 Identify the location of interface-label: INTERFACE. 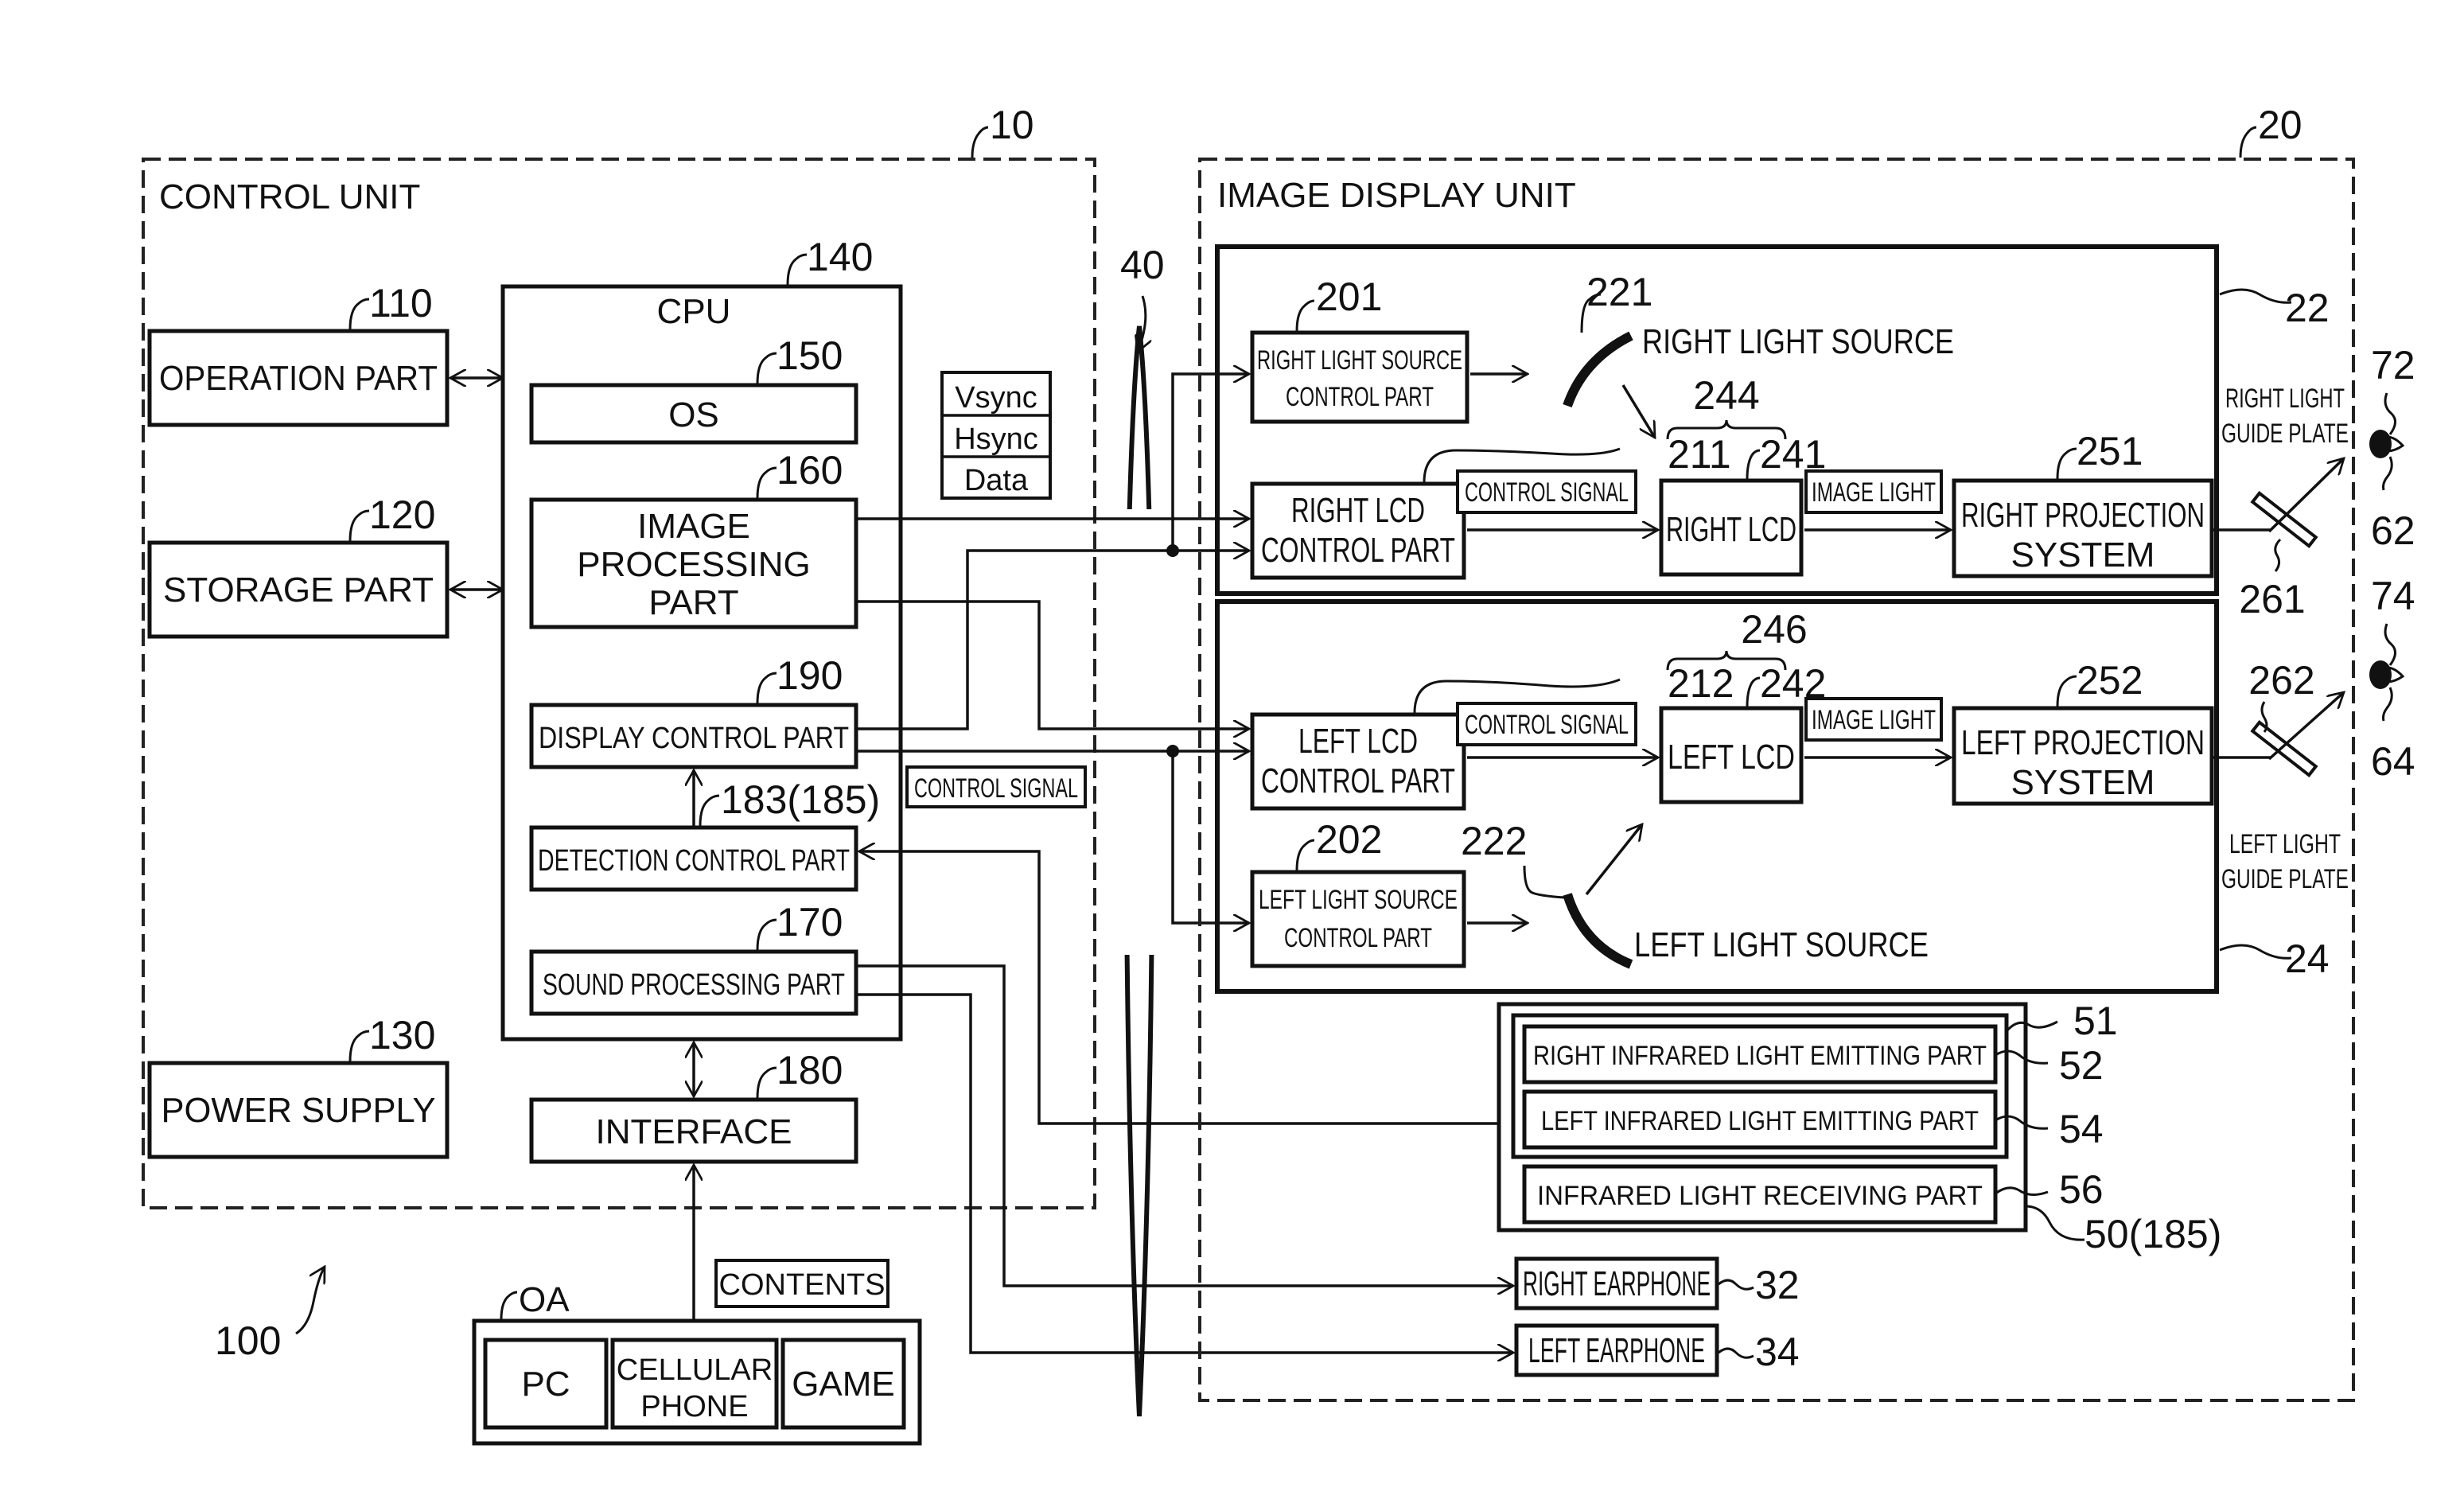
(694, 1132).